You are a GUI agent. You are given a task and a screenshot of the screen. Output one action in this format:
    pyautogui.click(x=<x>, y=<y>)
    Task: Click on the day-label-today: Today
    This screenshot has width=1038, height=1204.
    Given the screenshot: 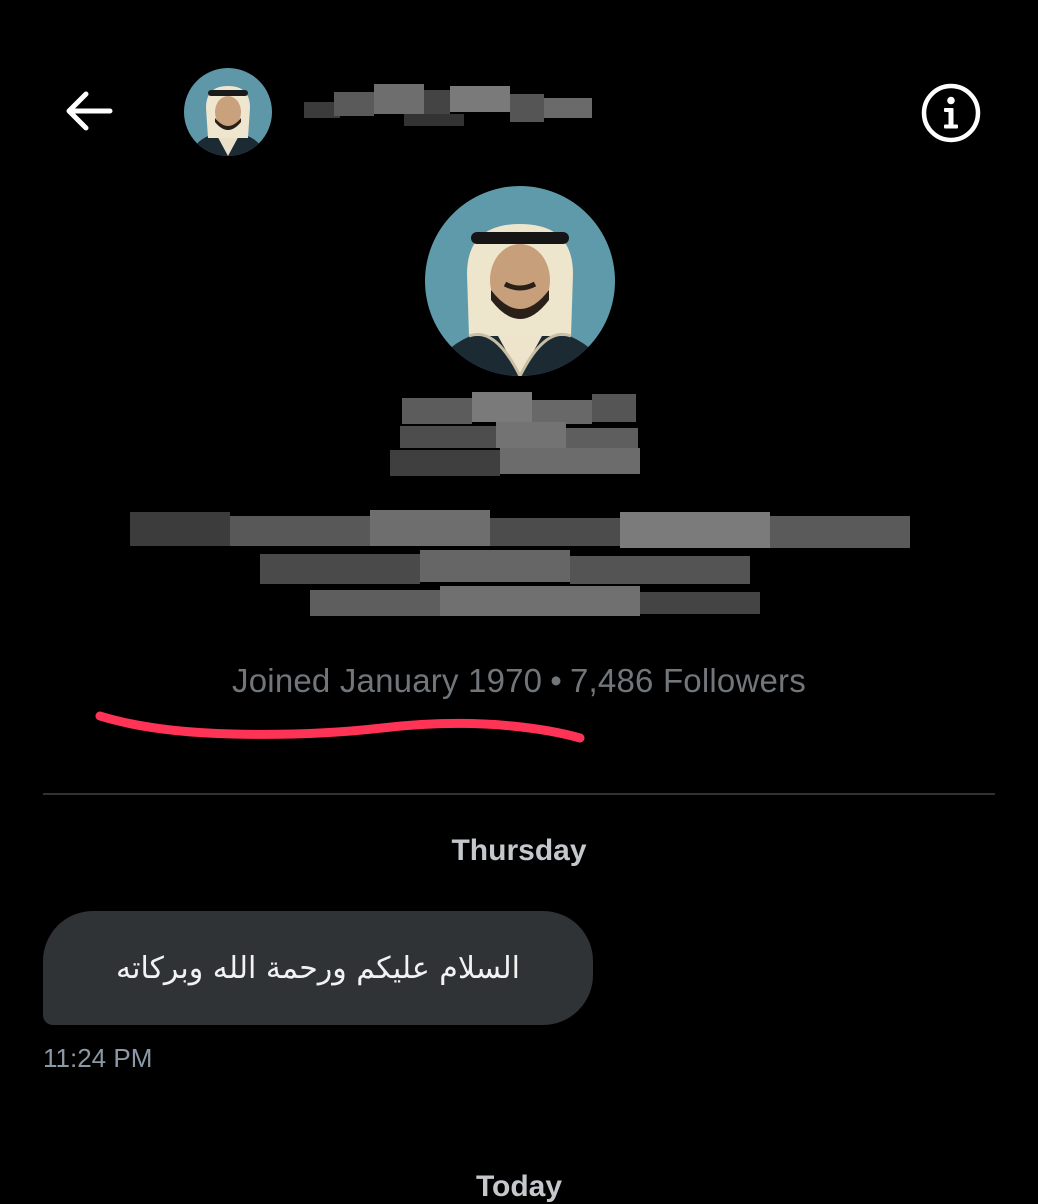 What is the action you would take?
    pyautogui.click(x=519, y=1186)
    